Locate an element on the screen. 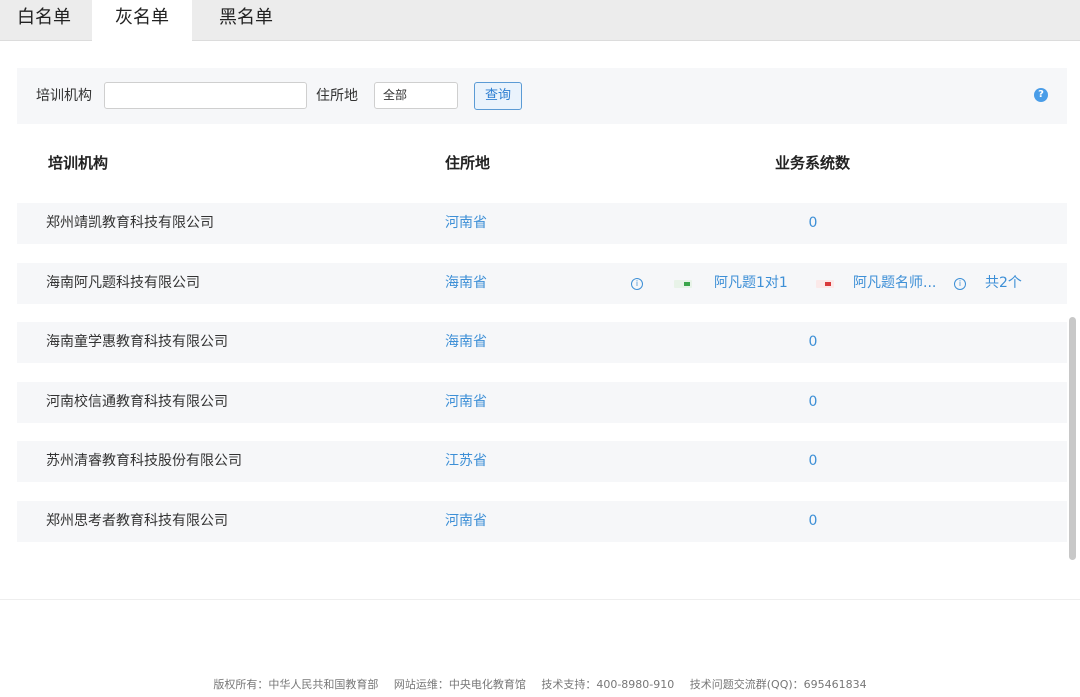  footer-support: 技术支持：400-8980-910 is located at coordinates (608, 684).